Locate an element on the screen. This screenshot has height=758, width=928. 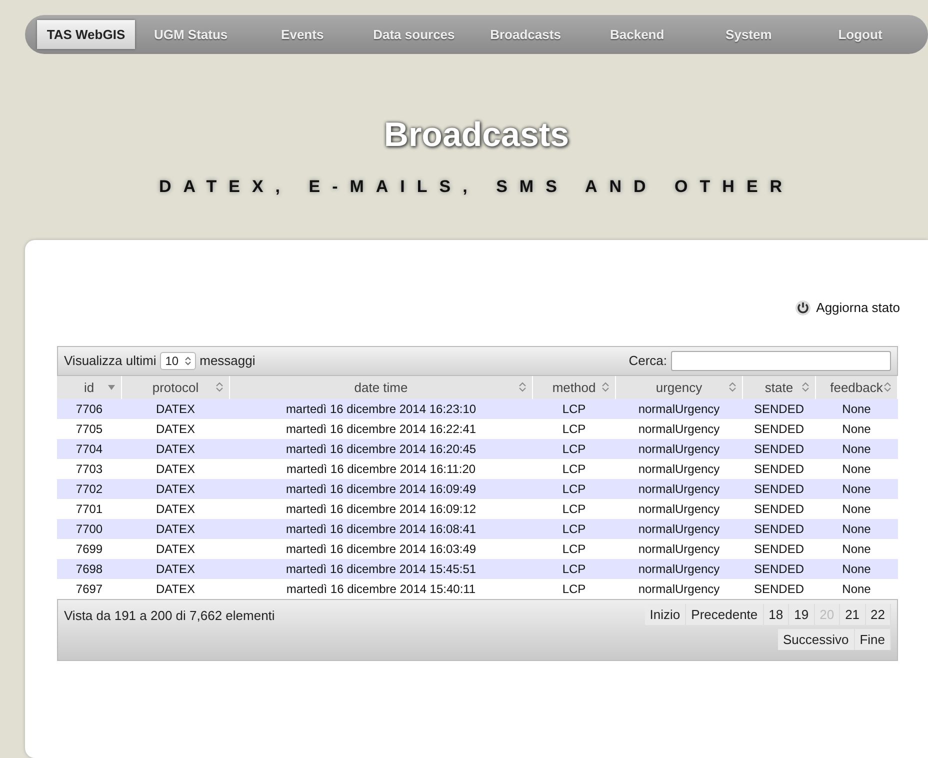
table-cell: martedì 16 dicembre 2014 16:23:10 is located at coordinates (381, 408).